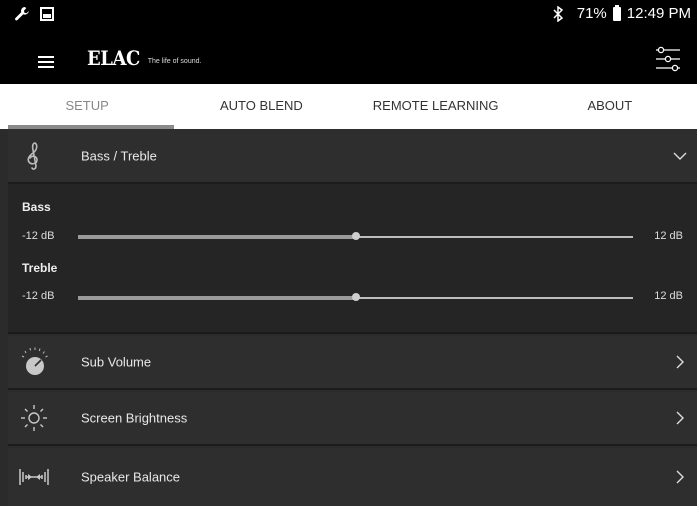 The height and width of the screenshot is (506, 697). Describe the element at coordinates (38, 236) in the screenshot. I see `bass-min-label: -12 dB` at that location.